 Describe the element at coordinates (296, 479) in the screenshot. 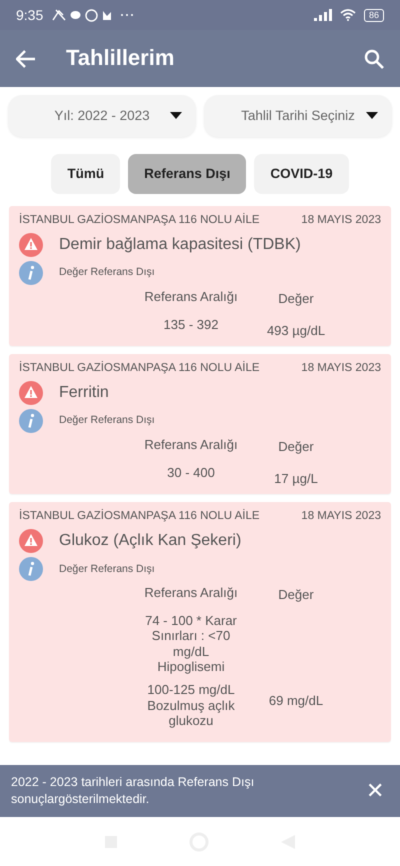

I see `result-value: 17 µg/L` at that location.